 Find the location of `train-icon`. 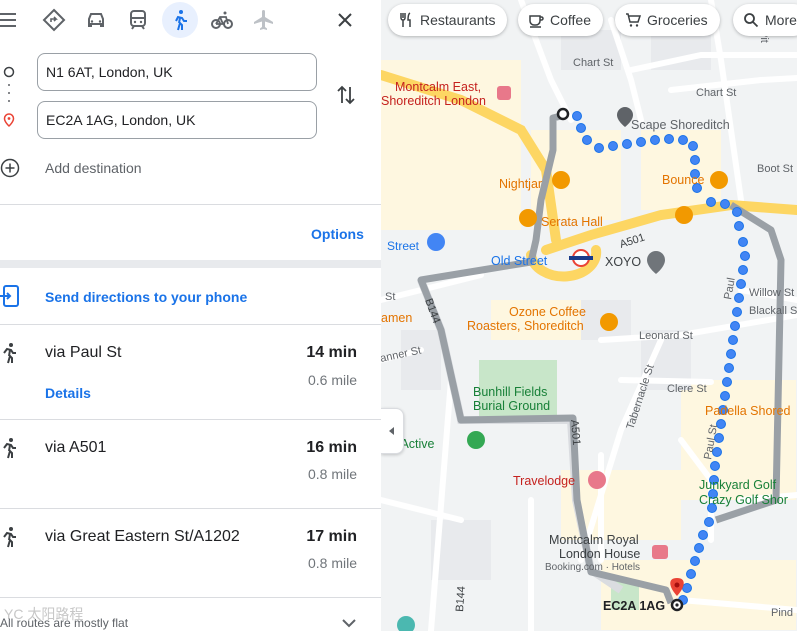

train-icon is located at coordinates (138, 20).